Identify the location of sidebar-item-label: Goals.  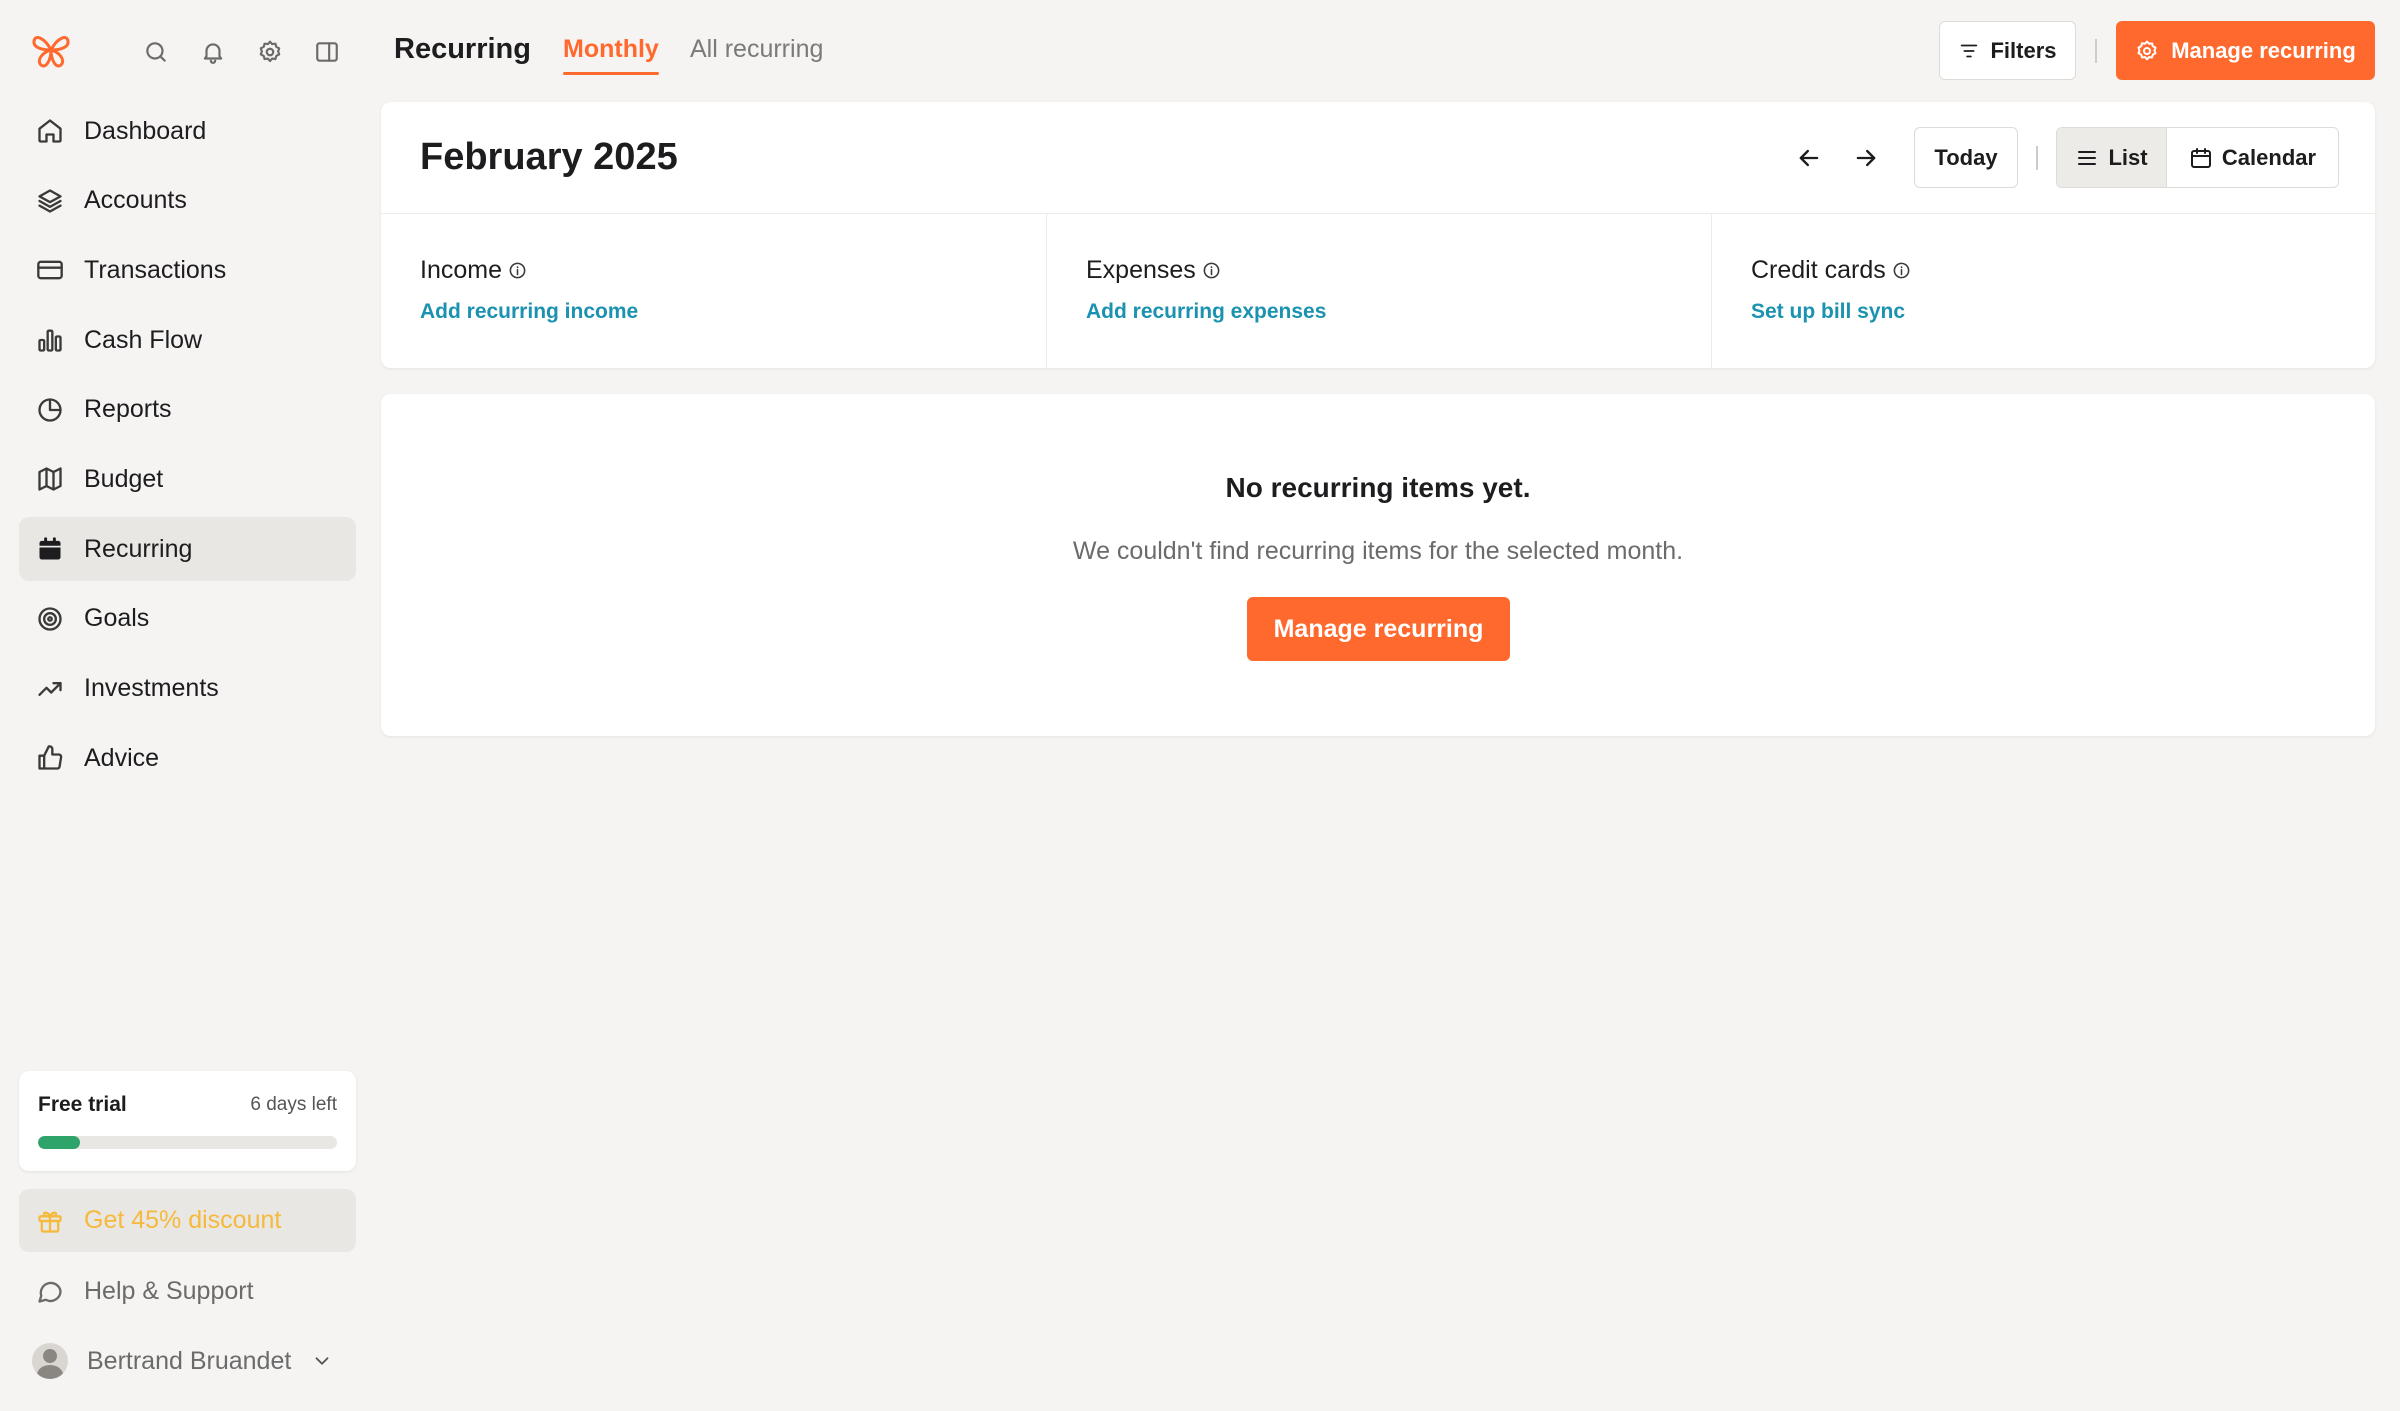
(117, 618).